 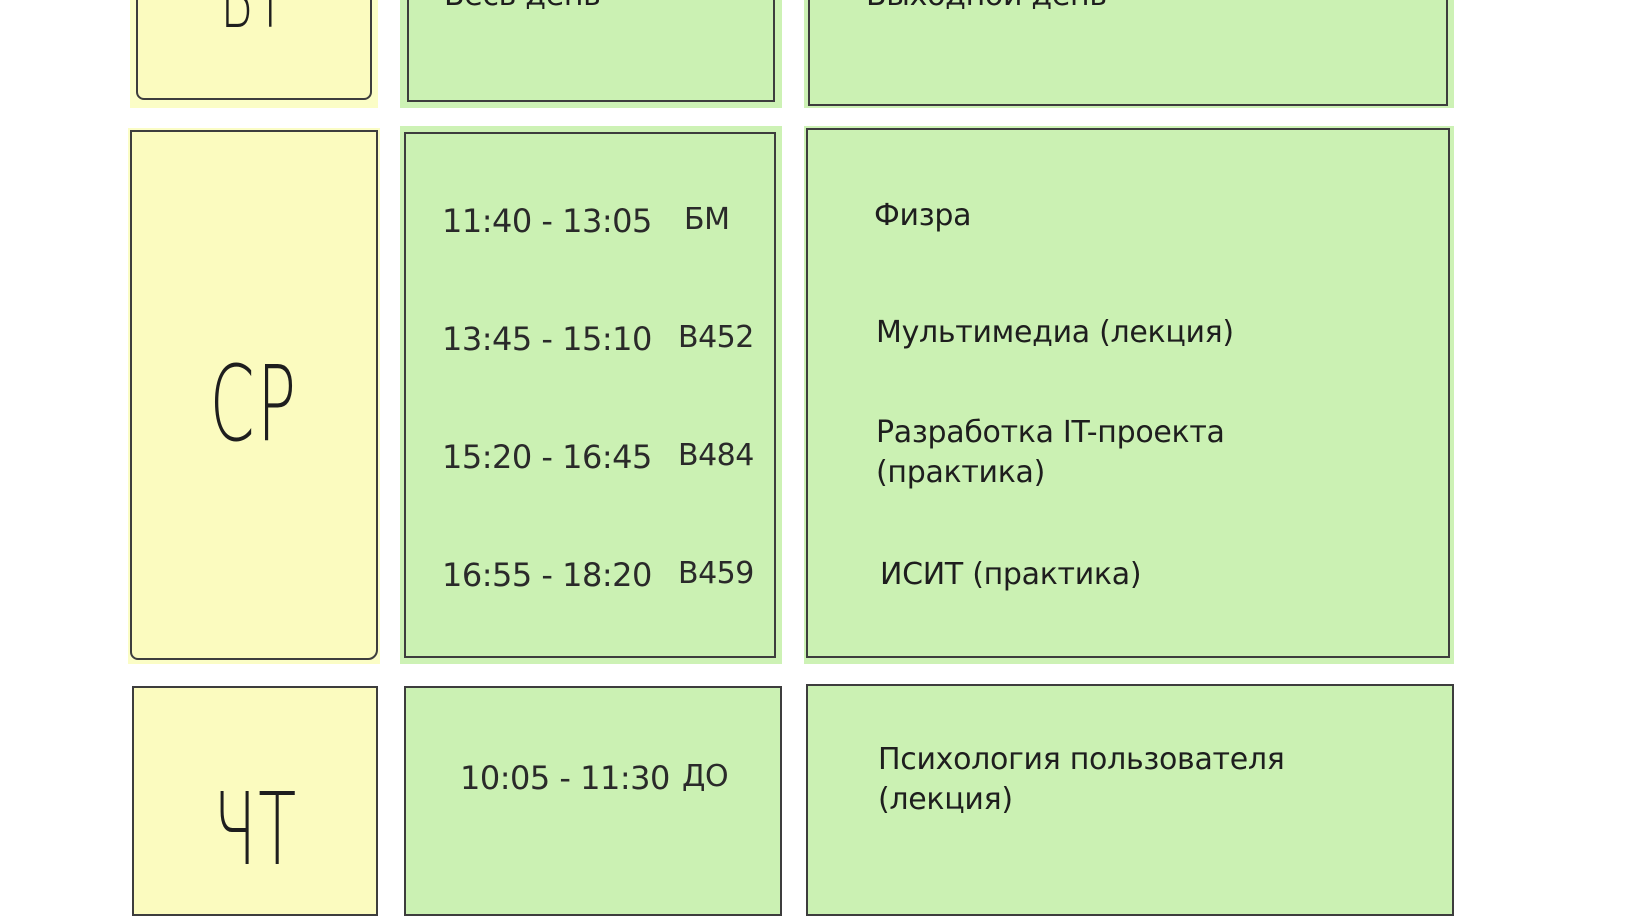 What do you see at coordinates (923, 215) in the screenshot?
I see `lesson-subject: Физра` at bounding box center [923, 215].